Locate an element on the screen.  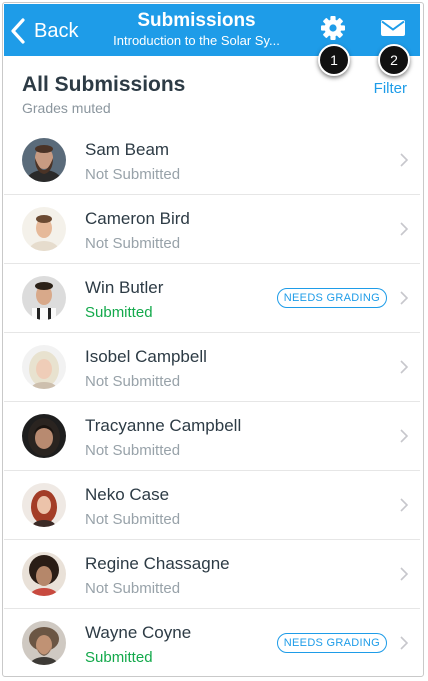
section-title: All Submissions is located at coordinates (104, 84).